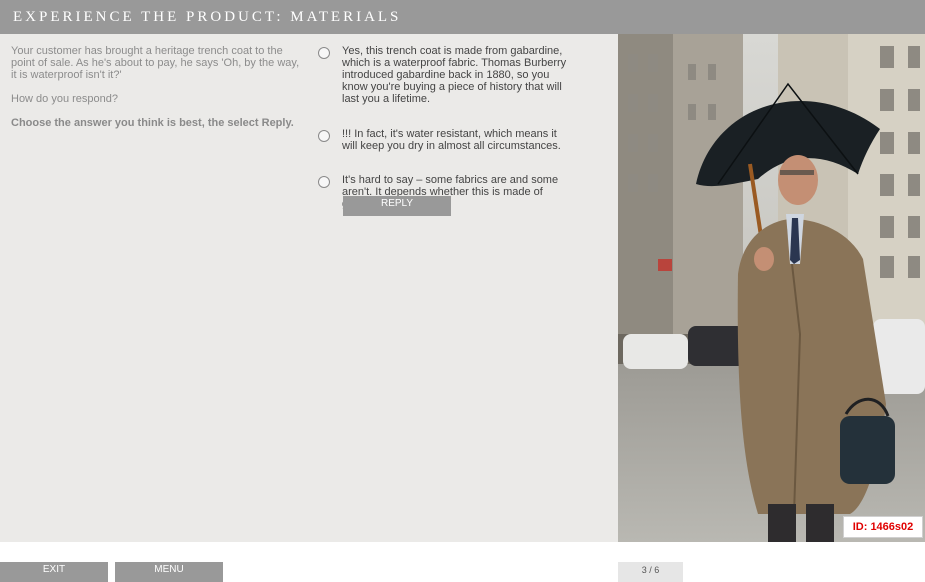  What do you see at coordinates (169, 572) in the screenshot?
I see `menu-button: MENU` at bounding box center [169, 572].